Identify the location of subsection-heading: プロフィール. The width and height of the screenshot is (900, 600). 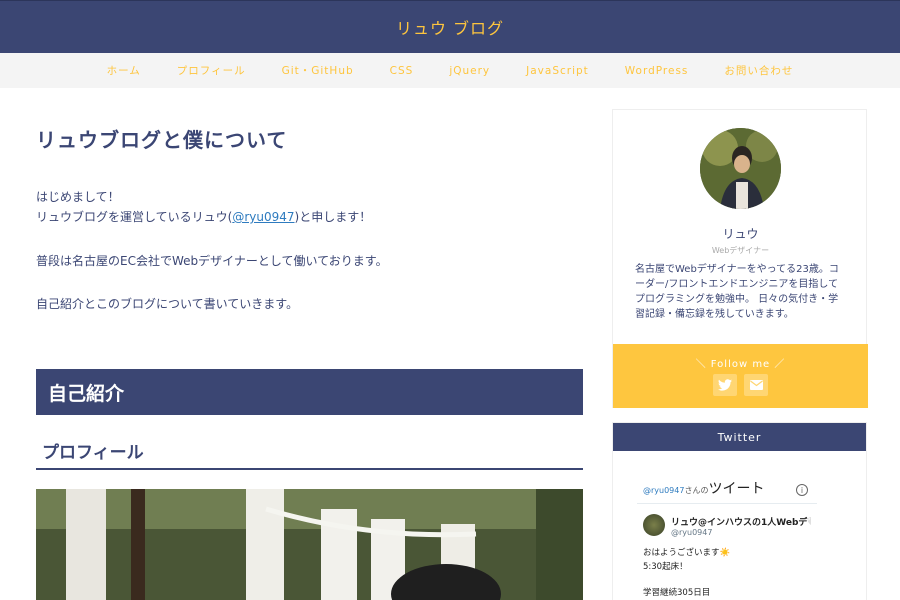
(309, 454).